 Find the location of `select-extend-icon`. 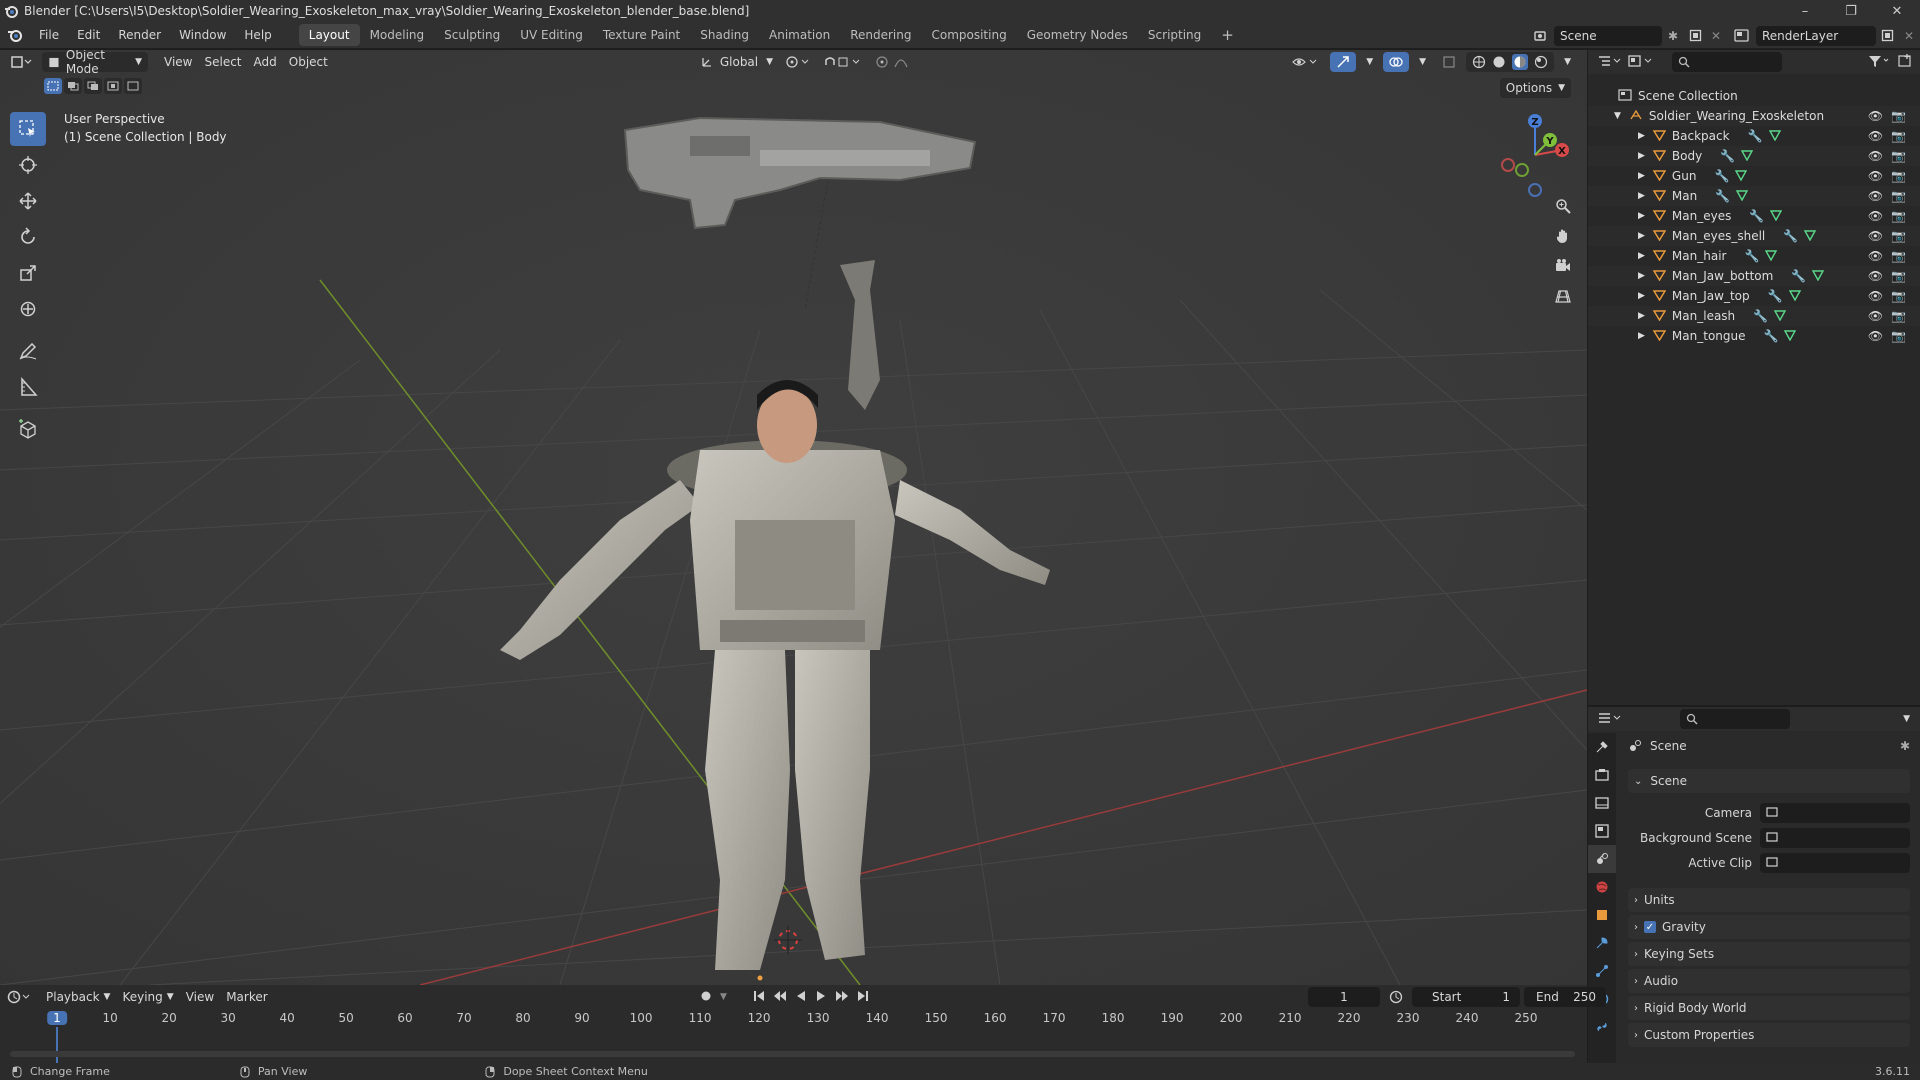

select-extend-icon is located at coordinates (73, 86).